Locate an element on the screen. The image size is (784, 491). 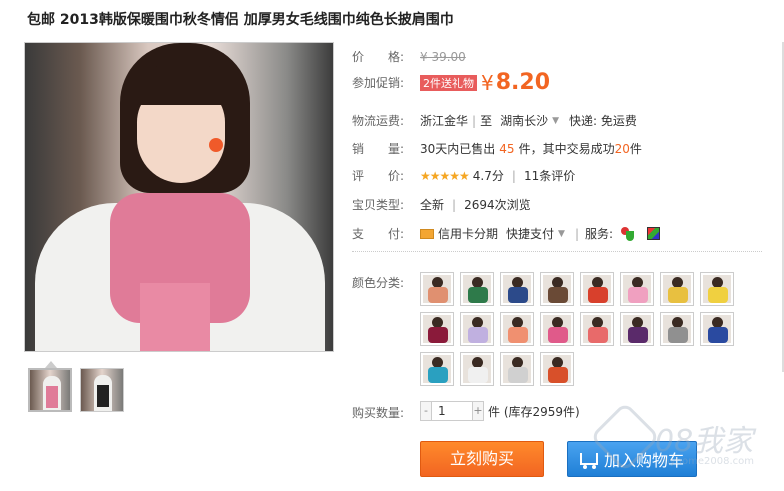
item-type-row: 宝贝类型: 全新 | 2694次浏览 is located at coordinates (441, 204).